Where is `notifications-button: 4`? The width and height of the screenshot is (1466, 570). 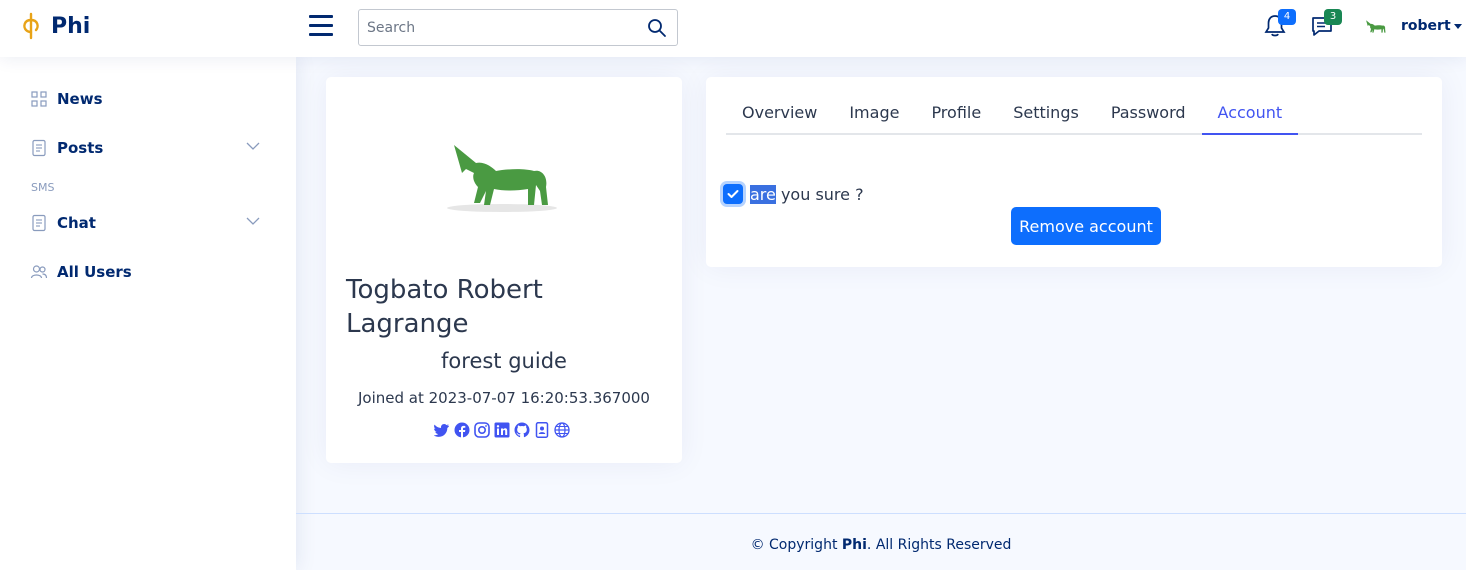
notifications-button: 4 is located at coordinates (1280, 24).